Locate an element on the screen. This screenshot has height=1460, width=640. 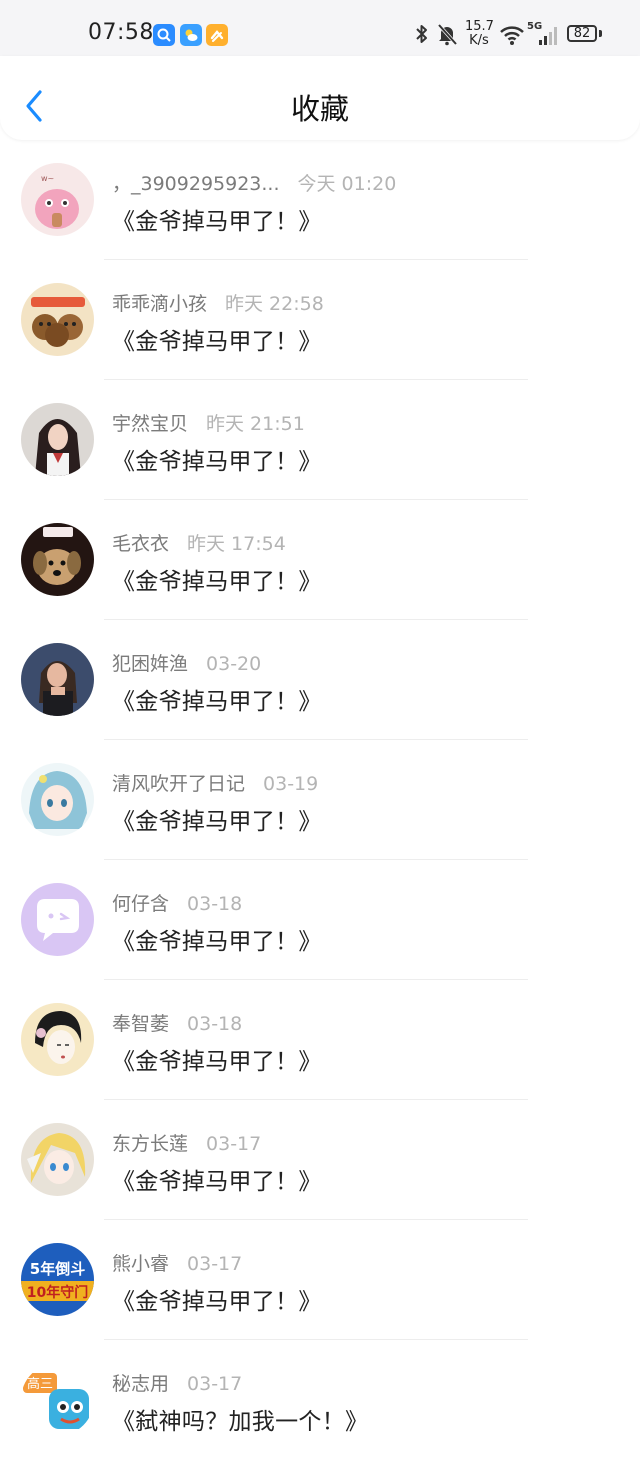
svg-text: w~ is located at coordinates (47, 178).